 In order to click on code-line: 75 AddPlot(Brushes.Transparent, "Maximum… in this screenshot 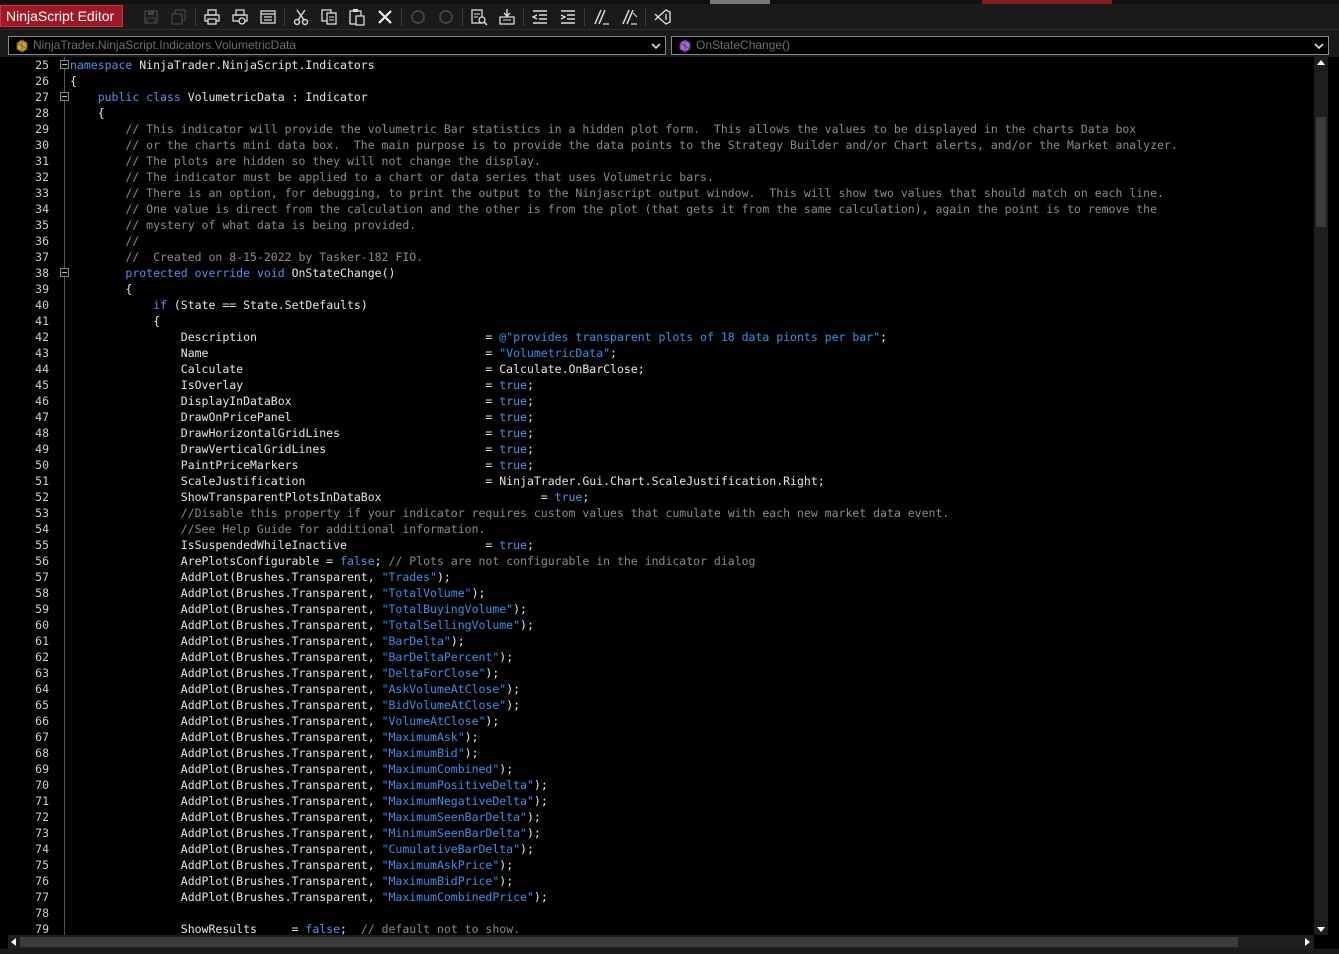, I will do `click(661, 865)`.